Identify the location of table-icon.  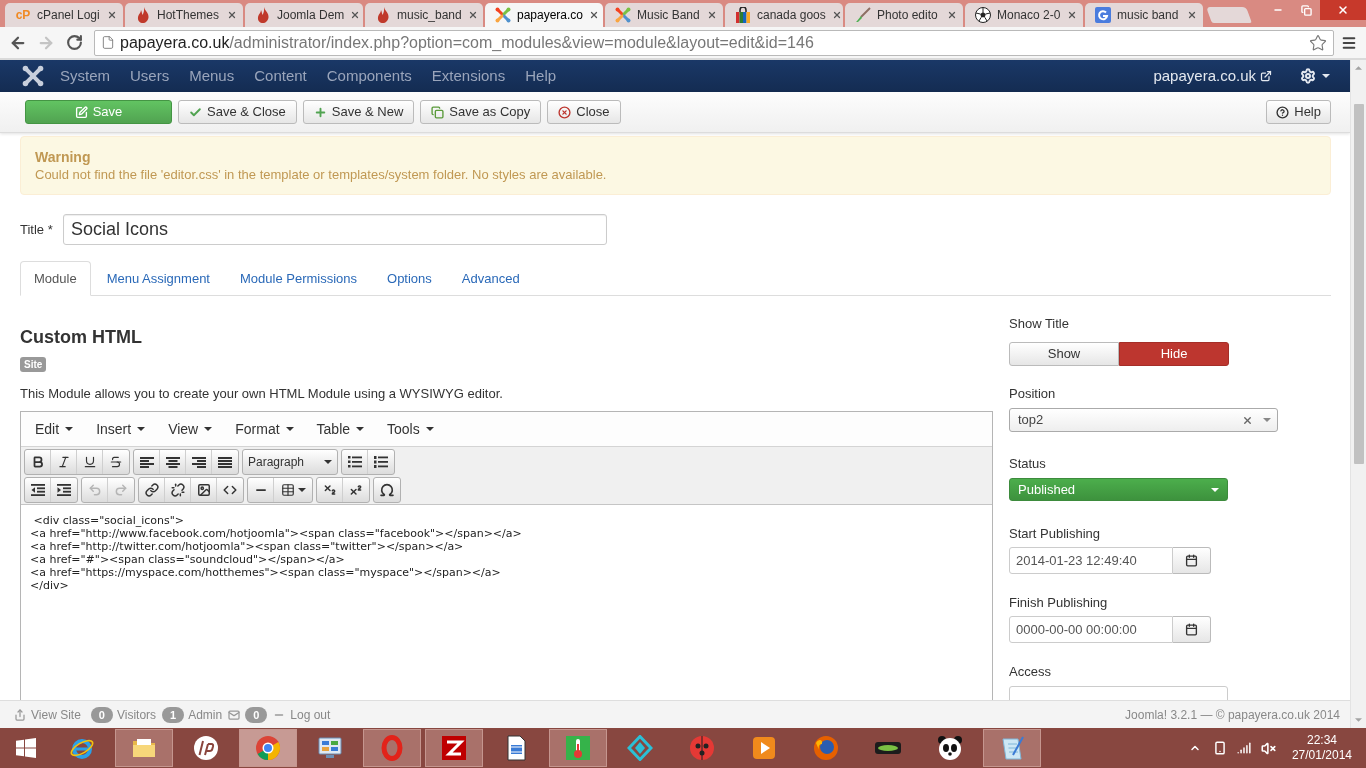
(287, 490).